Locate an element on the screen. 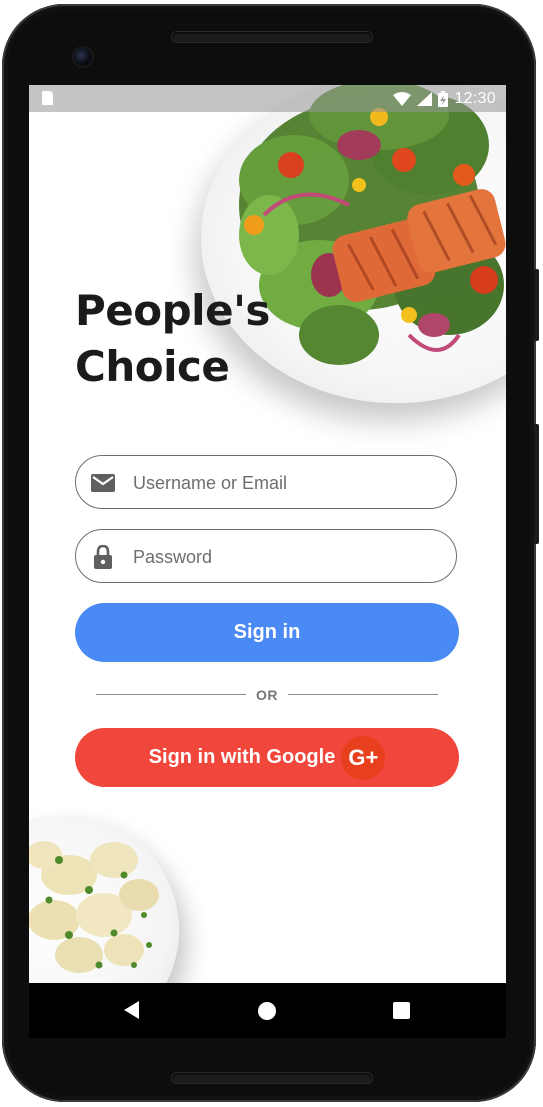 The width and height of the screenshot is (543, 1107). divider-line-right is located at coordinates (363, 694).